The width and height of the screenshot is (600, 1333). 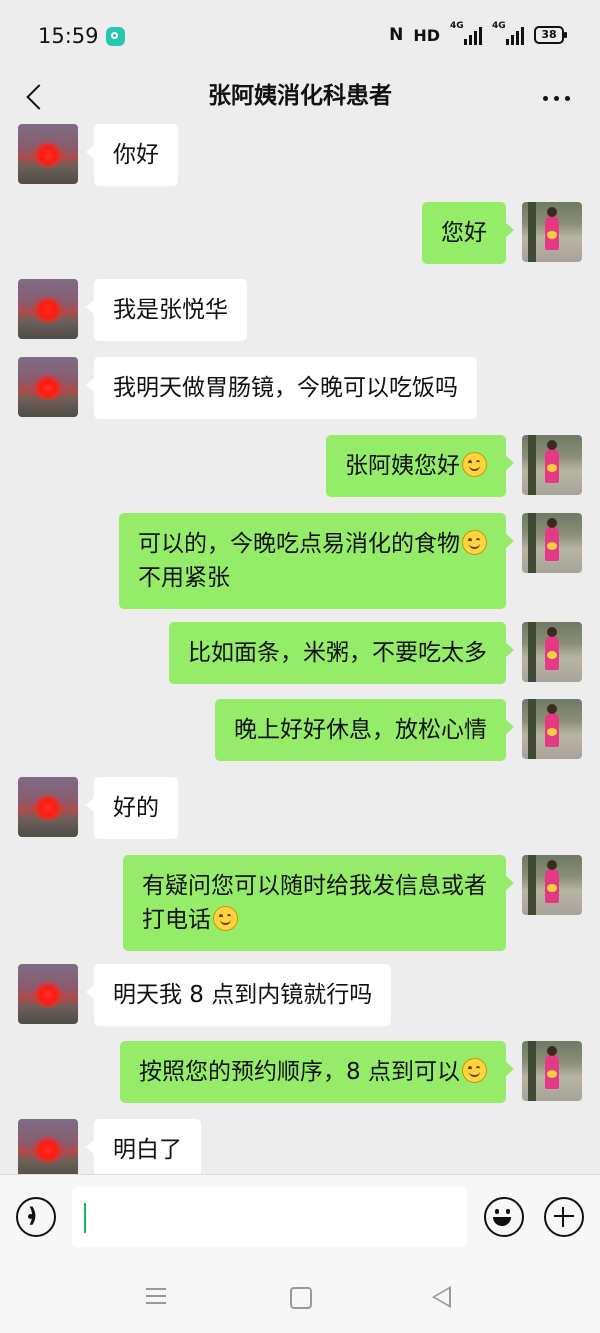 What do you see at coordinates (499, 26) in the screenshot?
I see `signal-label-2: 4G` at bounding box center [499, 26].